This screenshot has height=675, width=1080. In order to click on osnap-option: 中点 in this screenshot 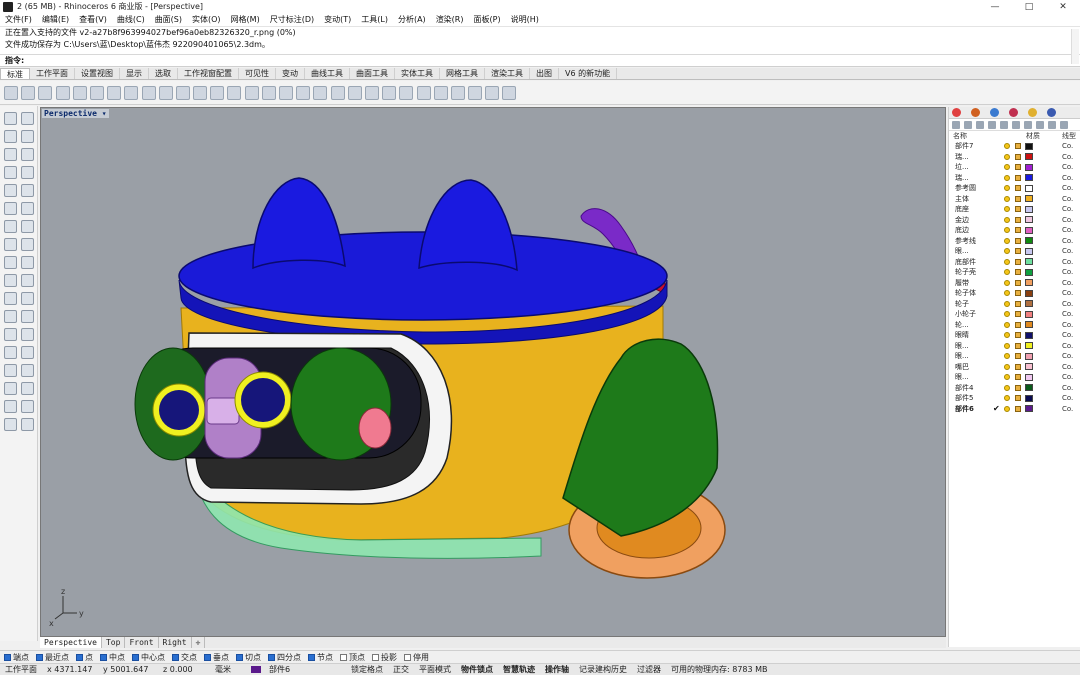, I will do `click(112, 657)`.